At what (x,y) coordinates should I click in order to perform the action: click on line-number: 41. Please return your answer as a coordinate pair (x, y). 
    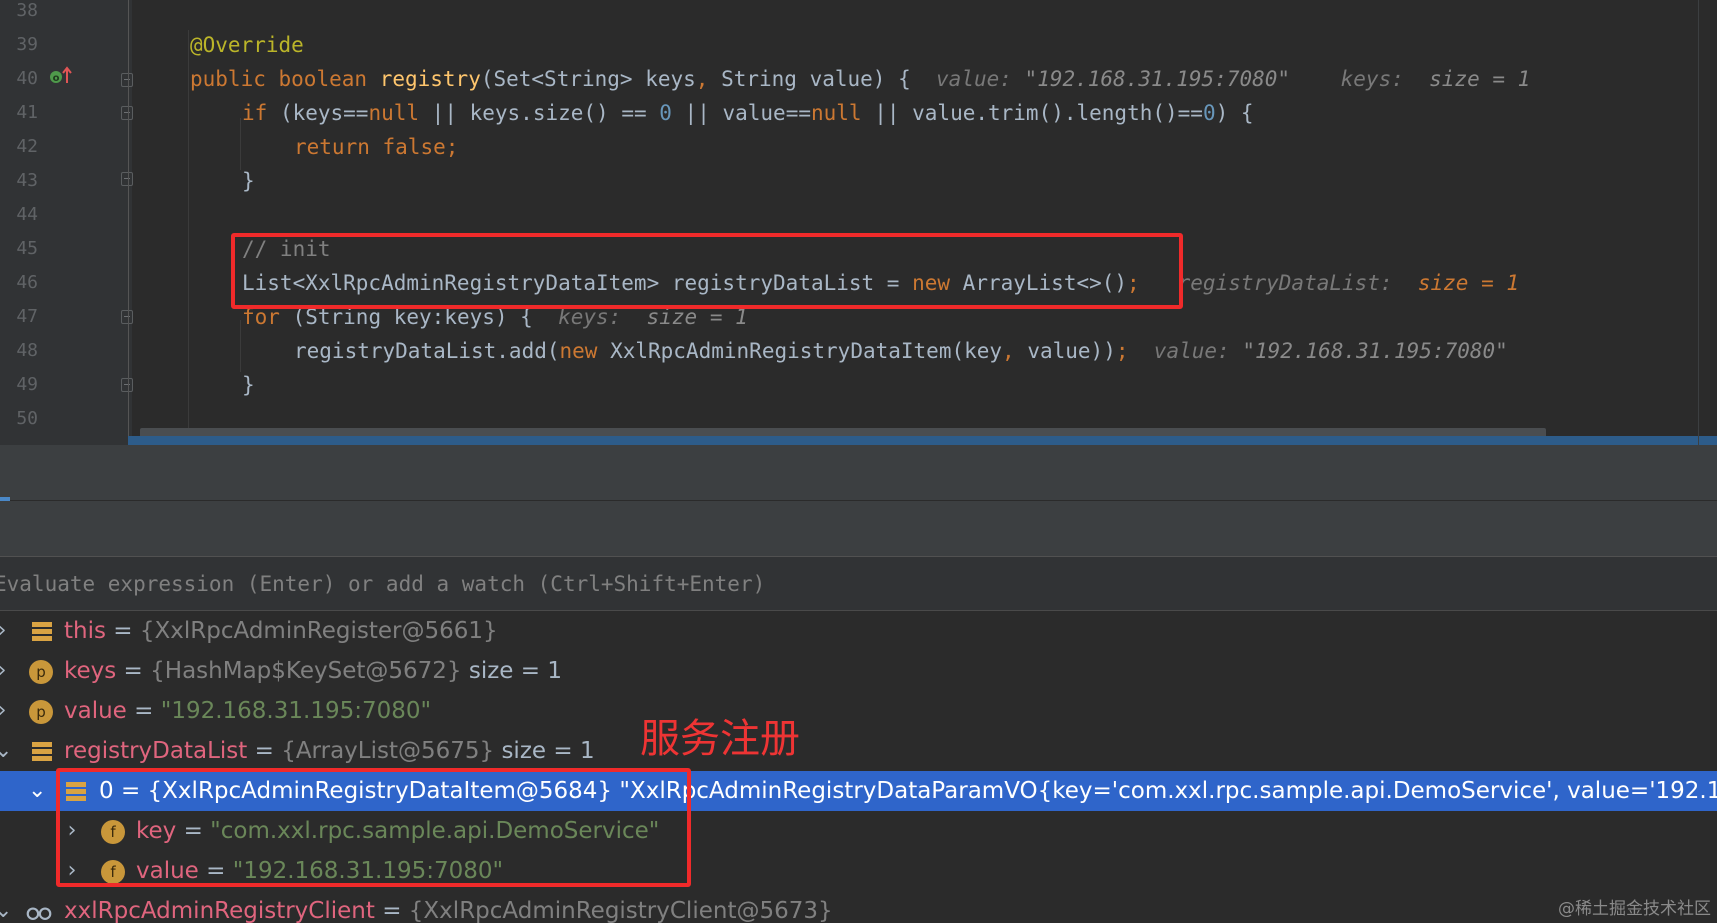
    Looking at the image, I should click on (27, 112).